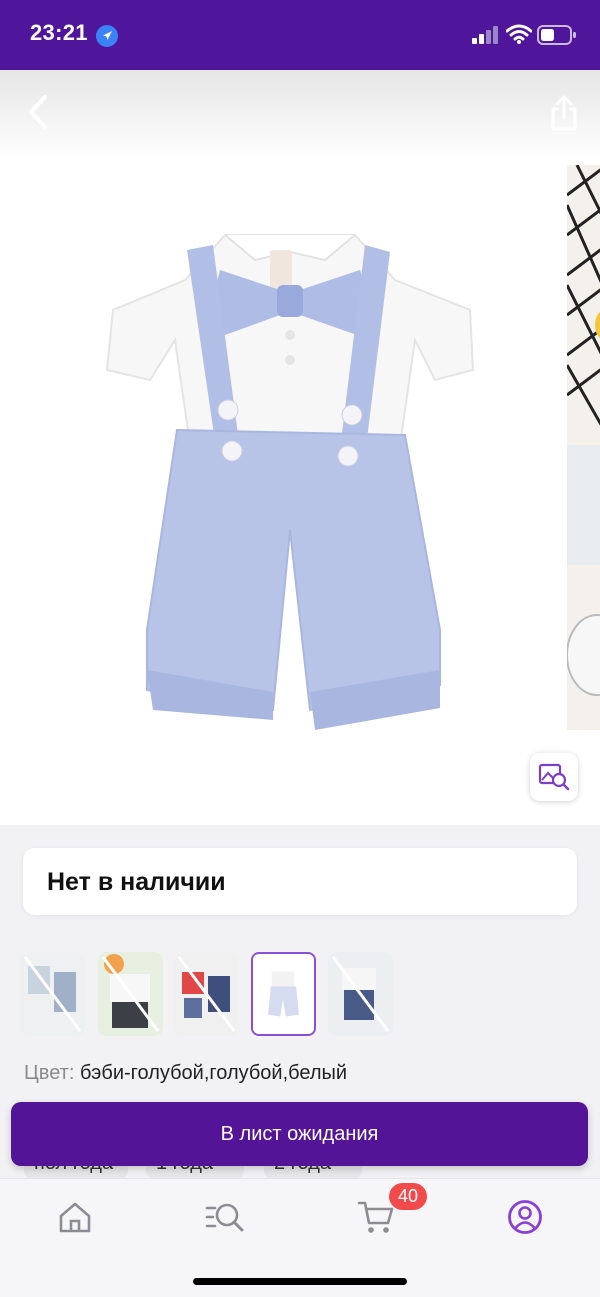  I want to click on visual-search-button, so click(554, 777).